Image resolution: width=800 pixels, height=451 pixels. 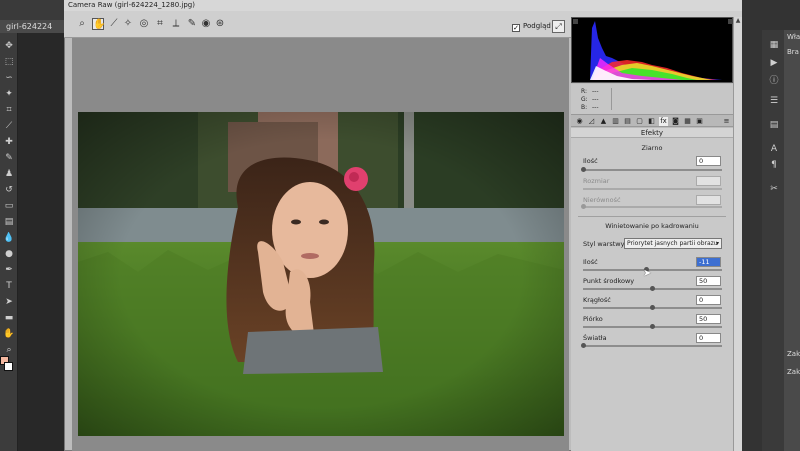 What do you see at coordinates (537, 26) in the screenshot?
I see `preview-label: Podgląd` at bounding box center [537, 26].